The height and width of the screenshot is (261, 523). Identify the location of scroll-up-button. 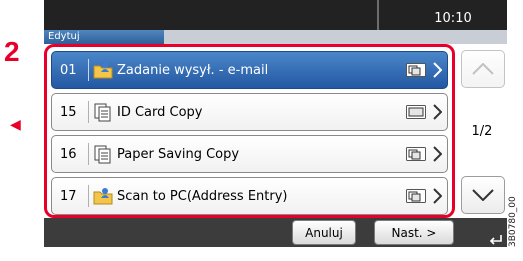
(483, 69).